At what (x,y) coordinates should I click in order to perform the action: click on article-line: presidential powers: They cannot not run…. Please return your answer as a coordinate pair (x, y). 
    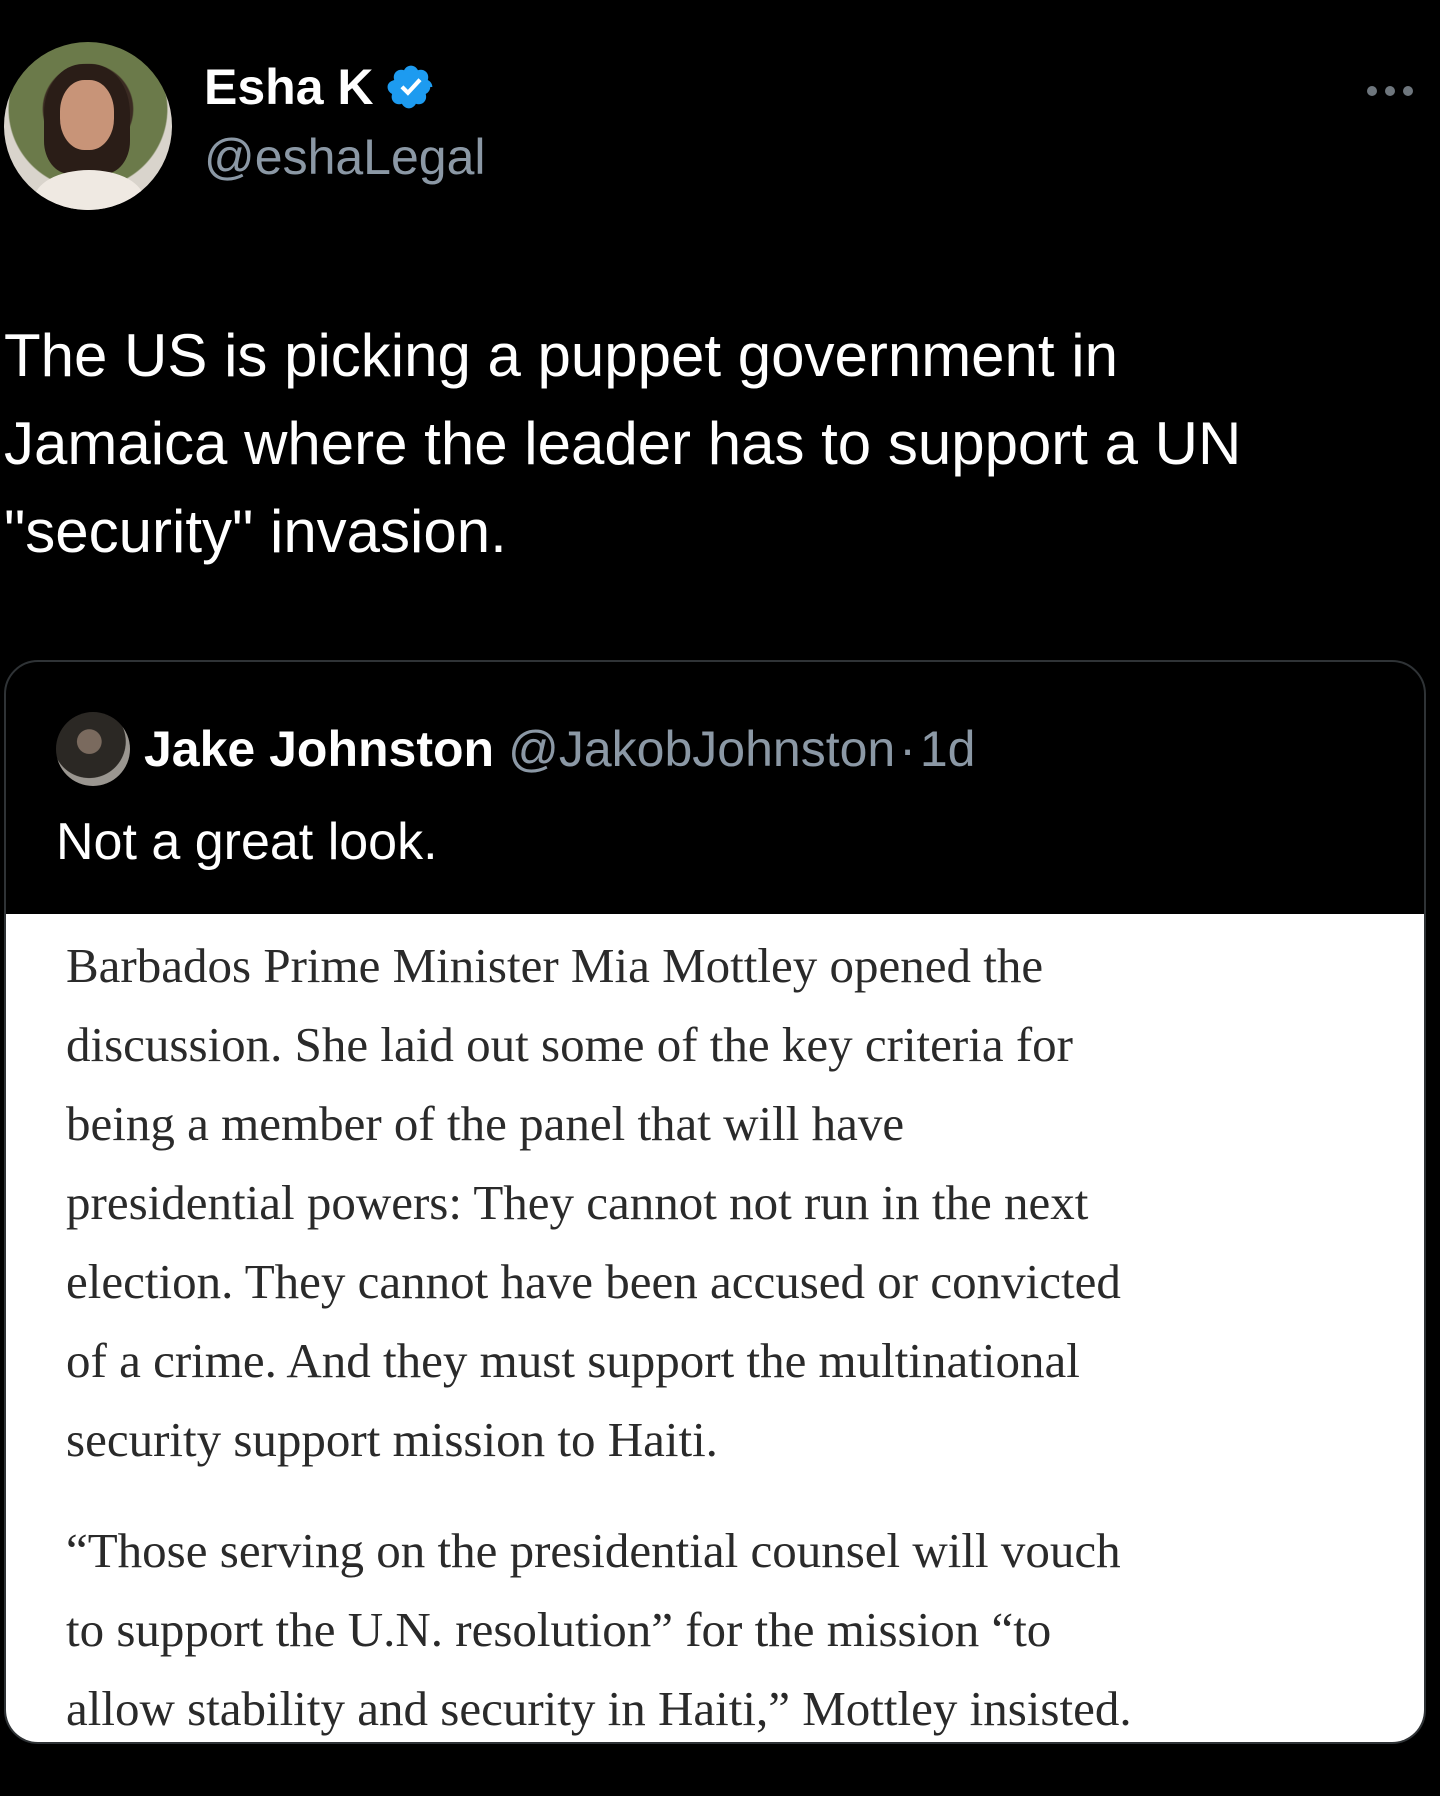
    Looking at the image, I should click on (577, 1202).